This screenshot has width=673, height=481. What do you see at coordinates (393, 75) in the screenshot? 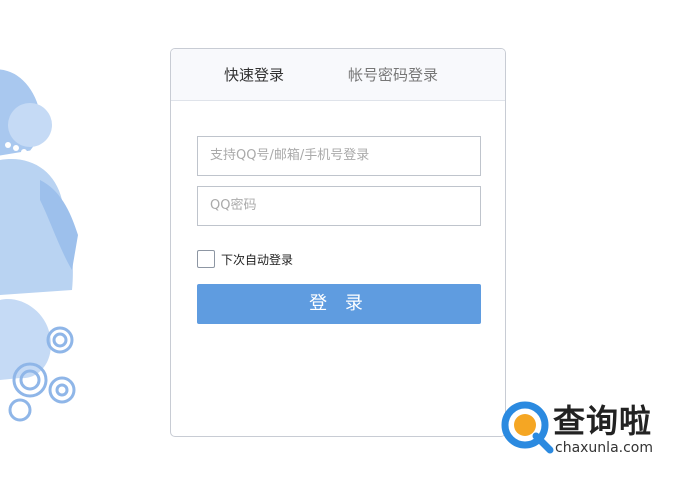
I see `tab-account-password-login: 帐号密码登录` at bounding box center [393, 75].